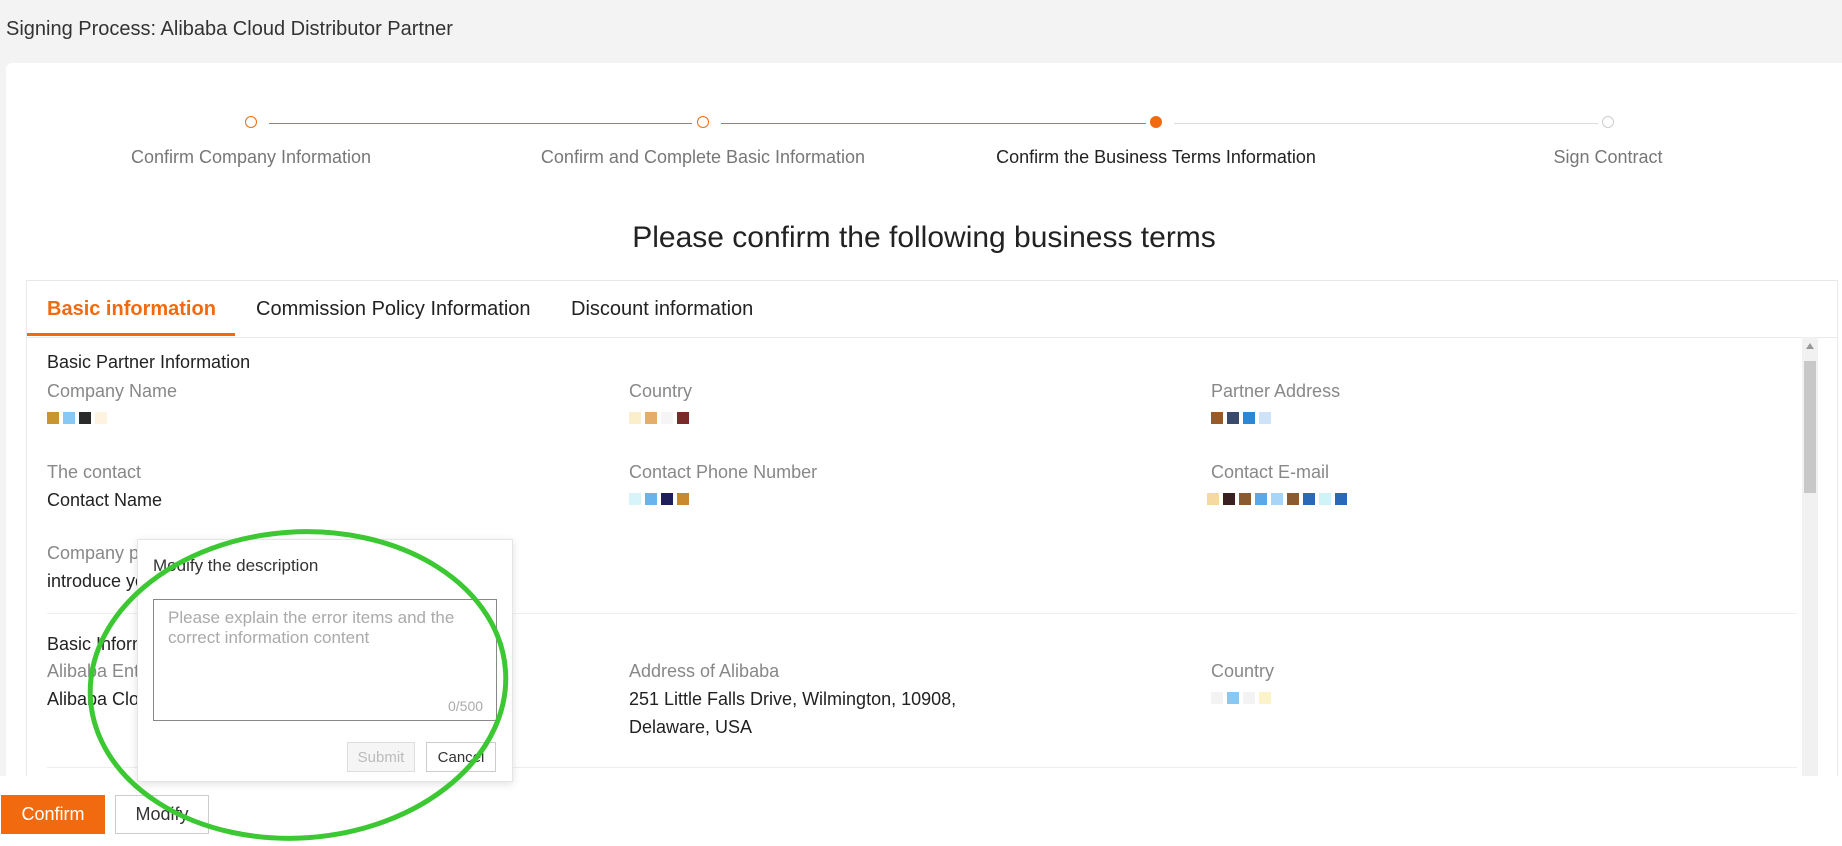  I want to click on contact-label: The contact, so click(94, 472).